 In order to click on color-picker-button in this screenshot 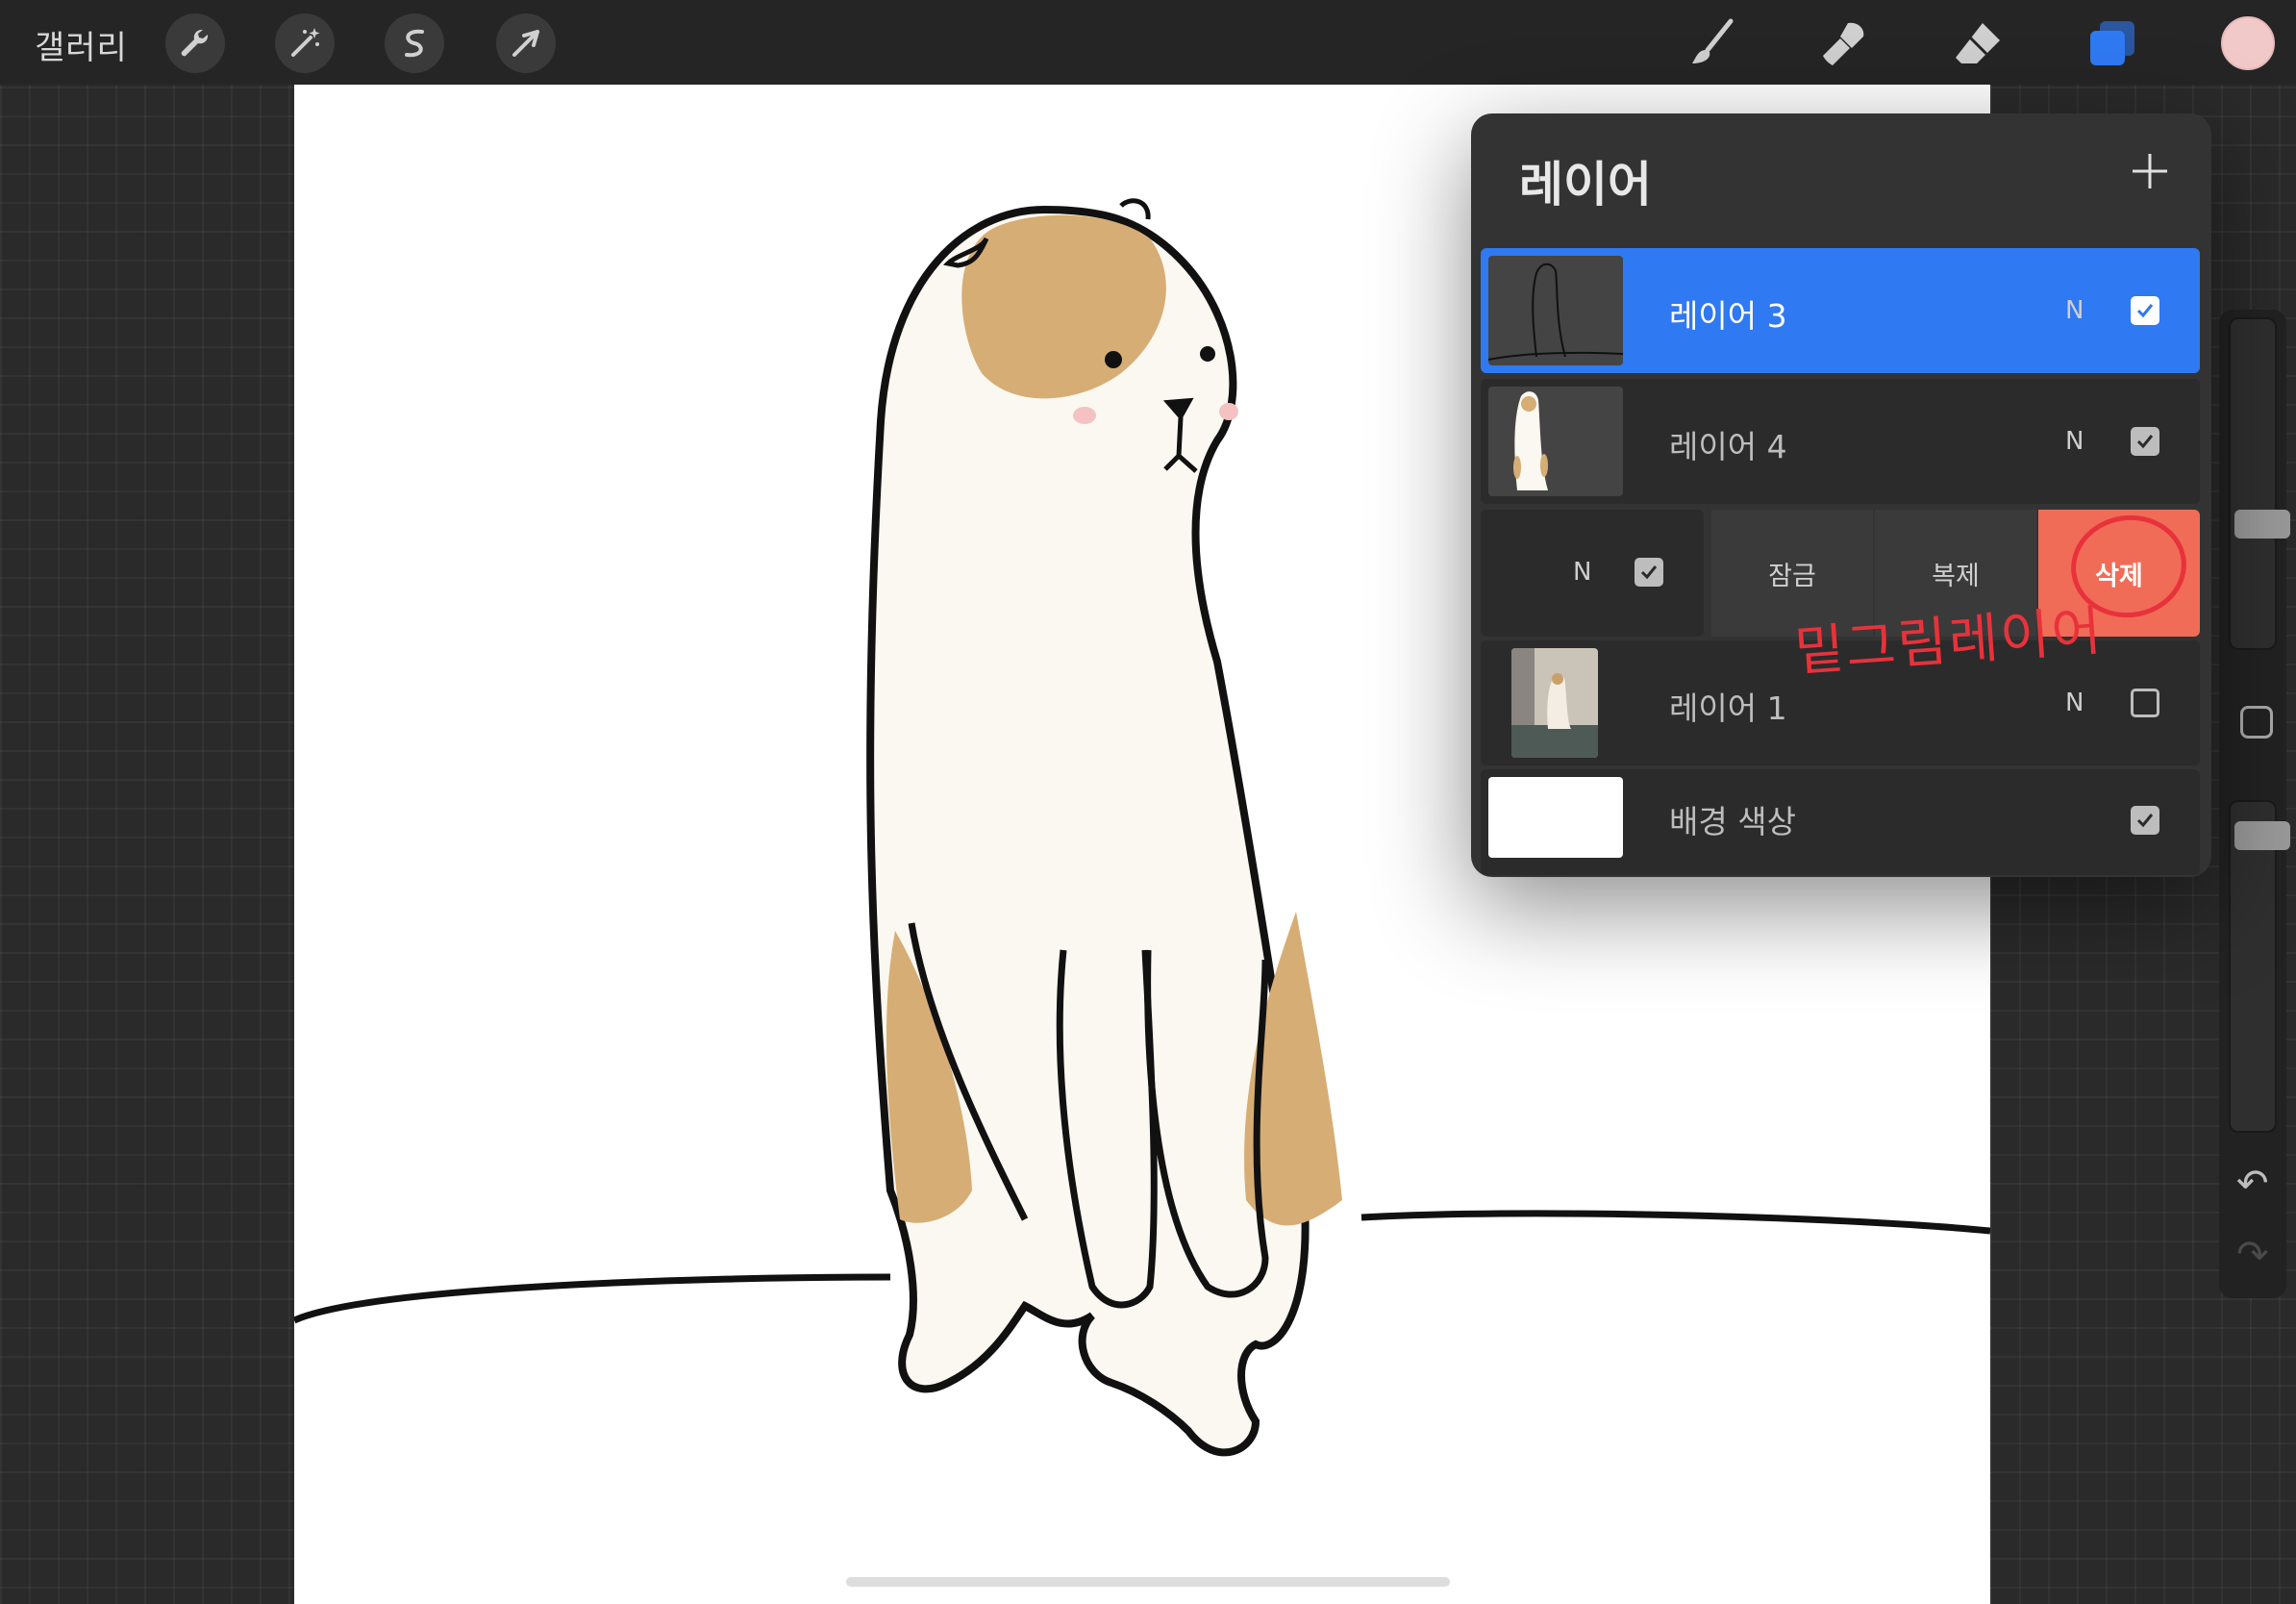, I will do `click(2248, 43)`.